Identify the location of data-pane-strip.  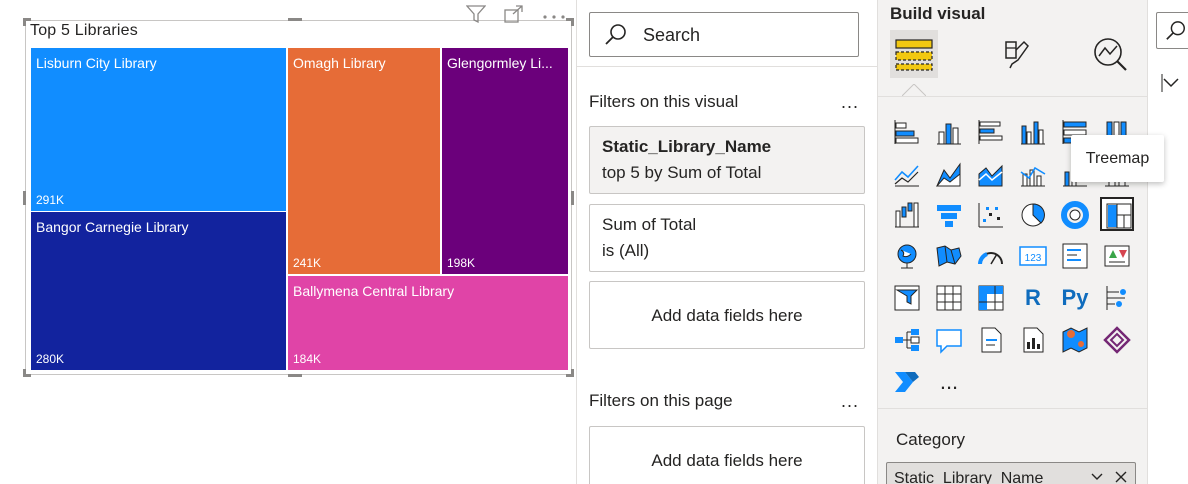
(1167, 242).